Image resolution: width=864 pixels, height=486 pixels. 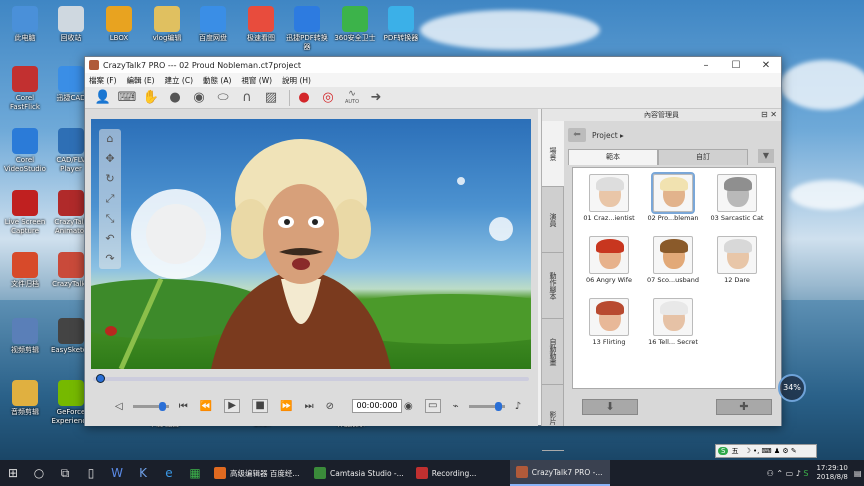 What do you see at coordinates (608, 135) in the screenshot?
I see `content-path: Project ▸` at bounding box center [608, 135].